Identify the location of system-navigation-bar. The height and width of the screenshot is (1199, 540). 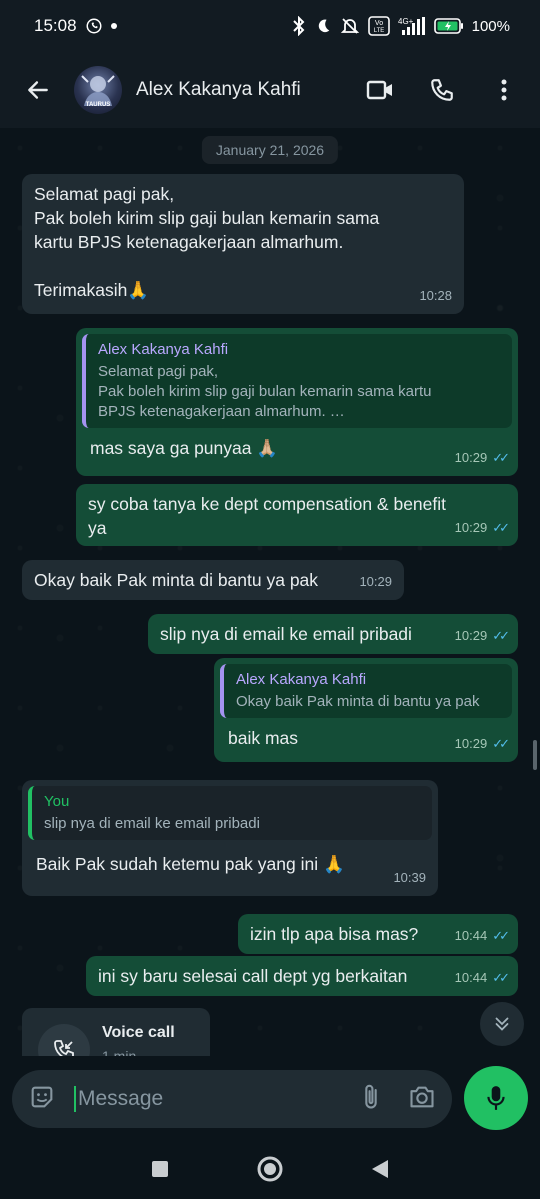
(270, 1171).